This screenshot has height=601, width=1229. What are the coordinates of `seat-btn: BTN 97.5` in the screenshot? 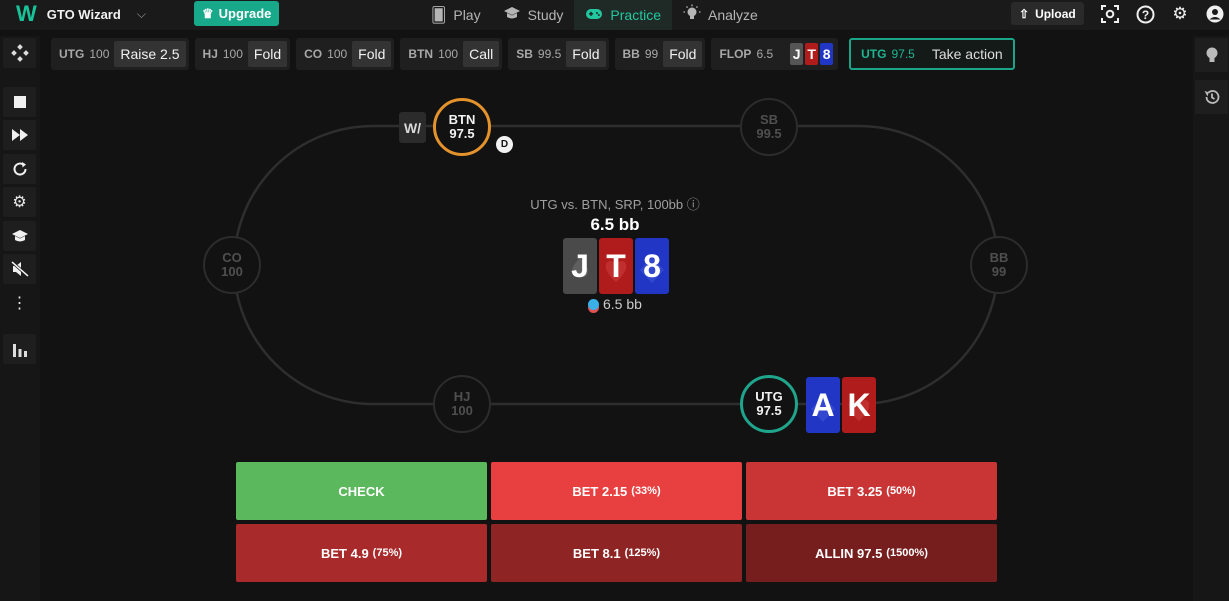 It's located at (462, 127).